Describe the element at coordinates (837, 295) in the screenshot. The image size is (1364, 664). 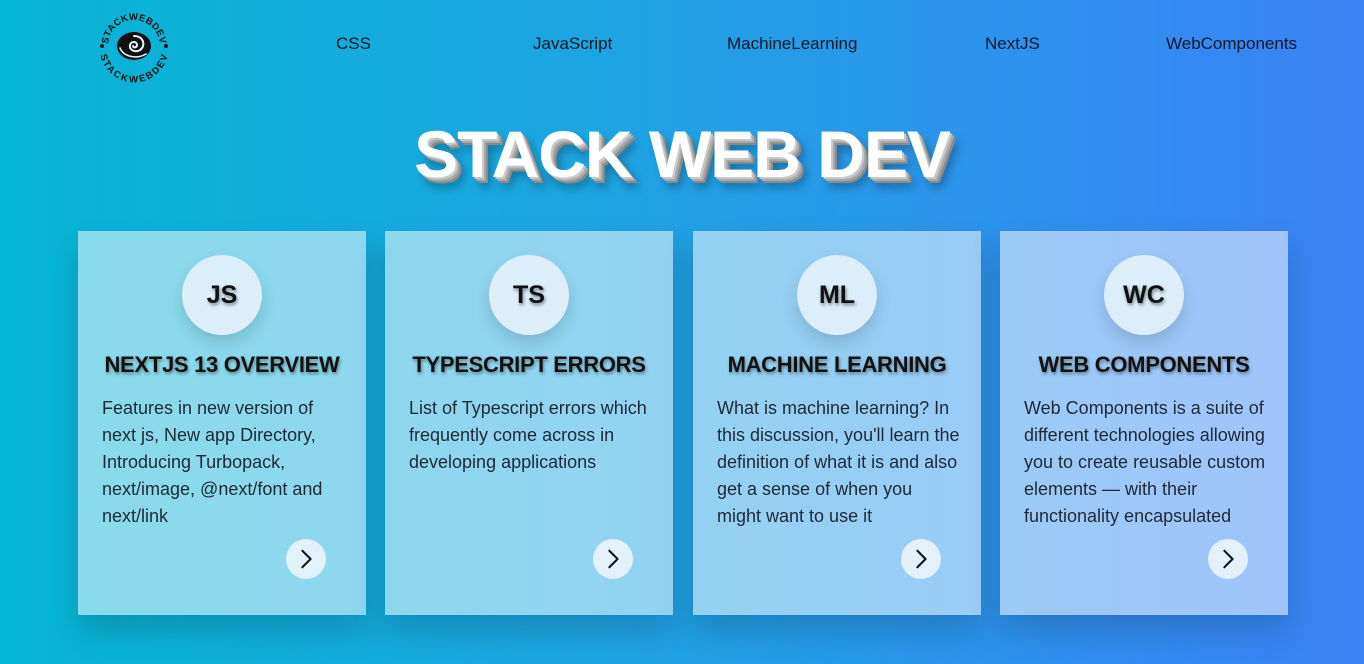
I see `card-badge: ML` at that location.